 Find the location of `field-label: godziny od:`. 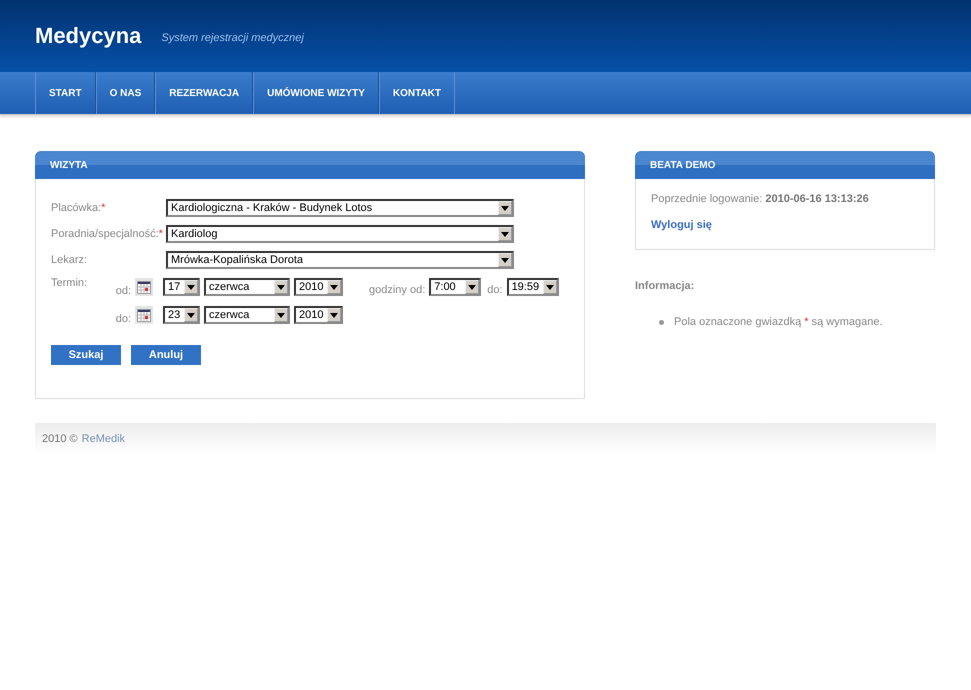

field-label: godziny od: is located at coordinates (397, 290).